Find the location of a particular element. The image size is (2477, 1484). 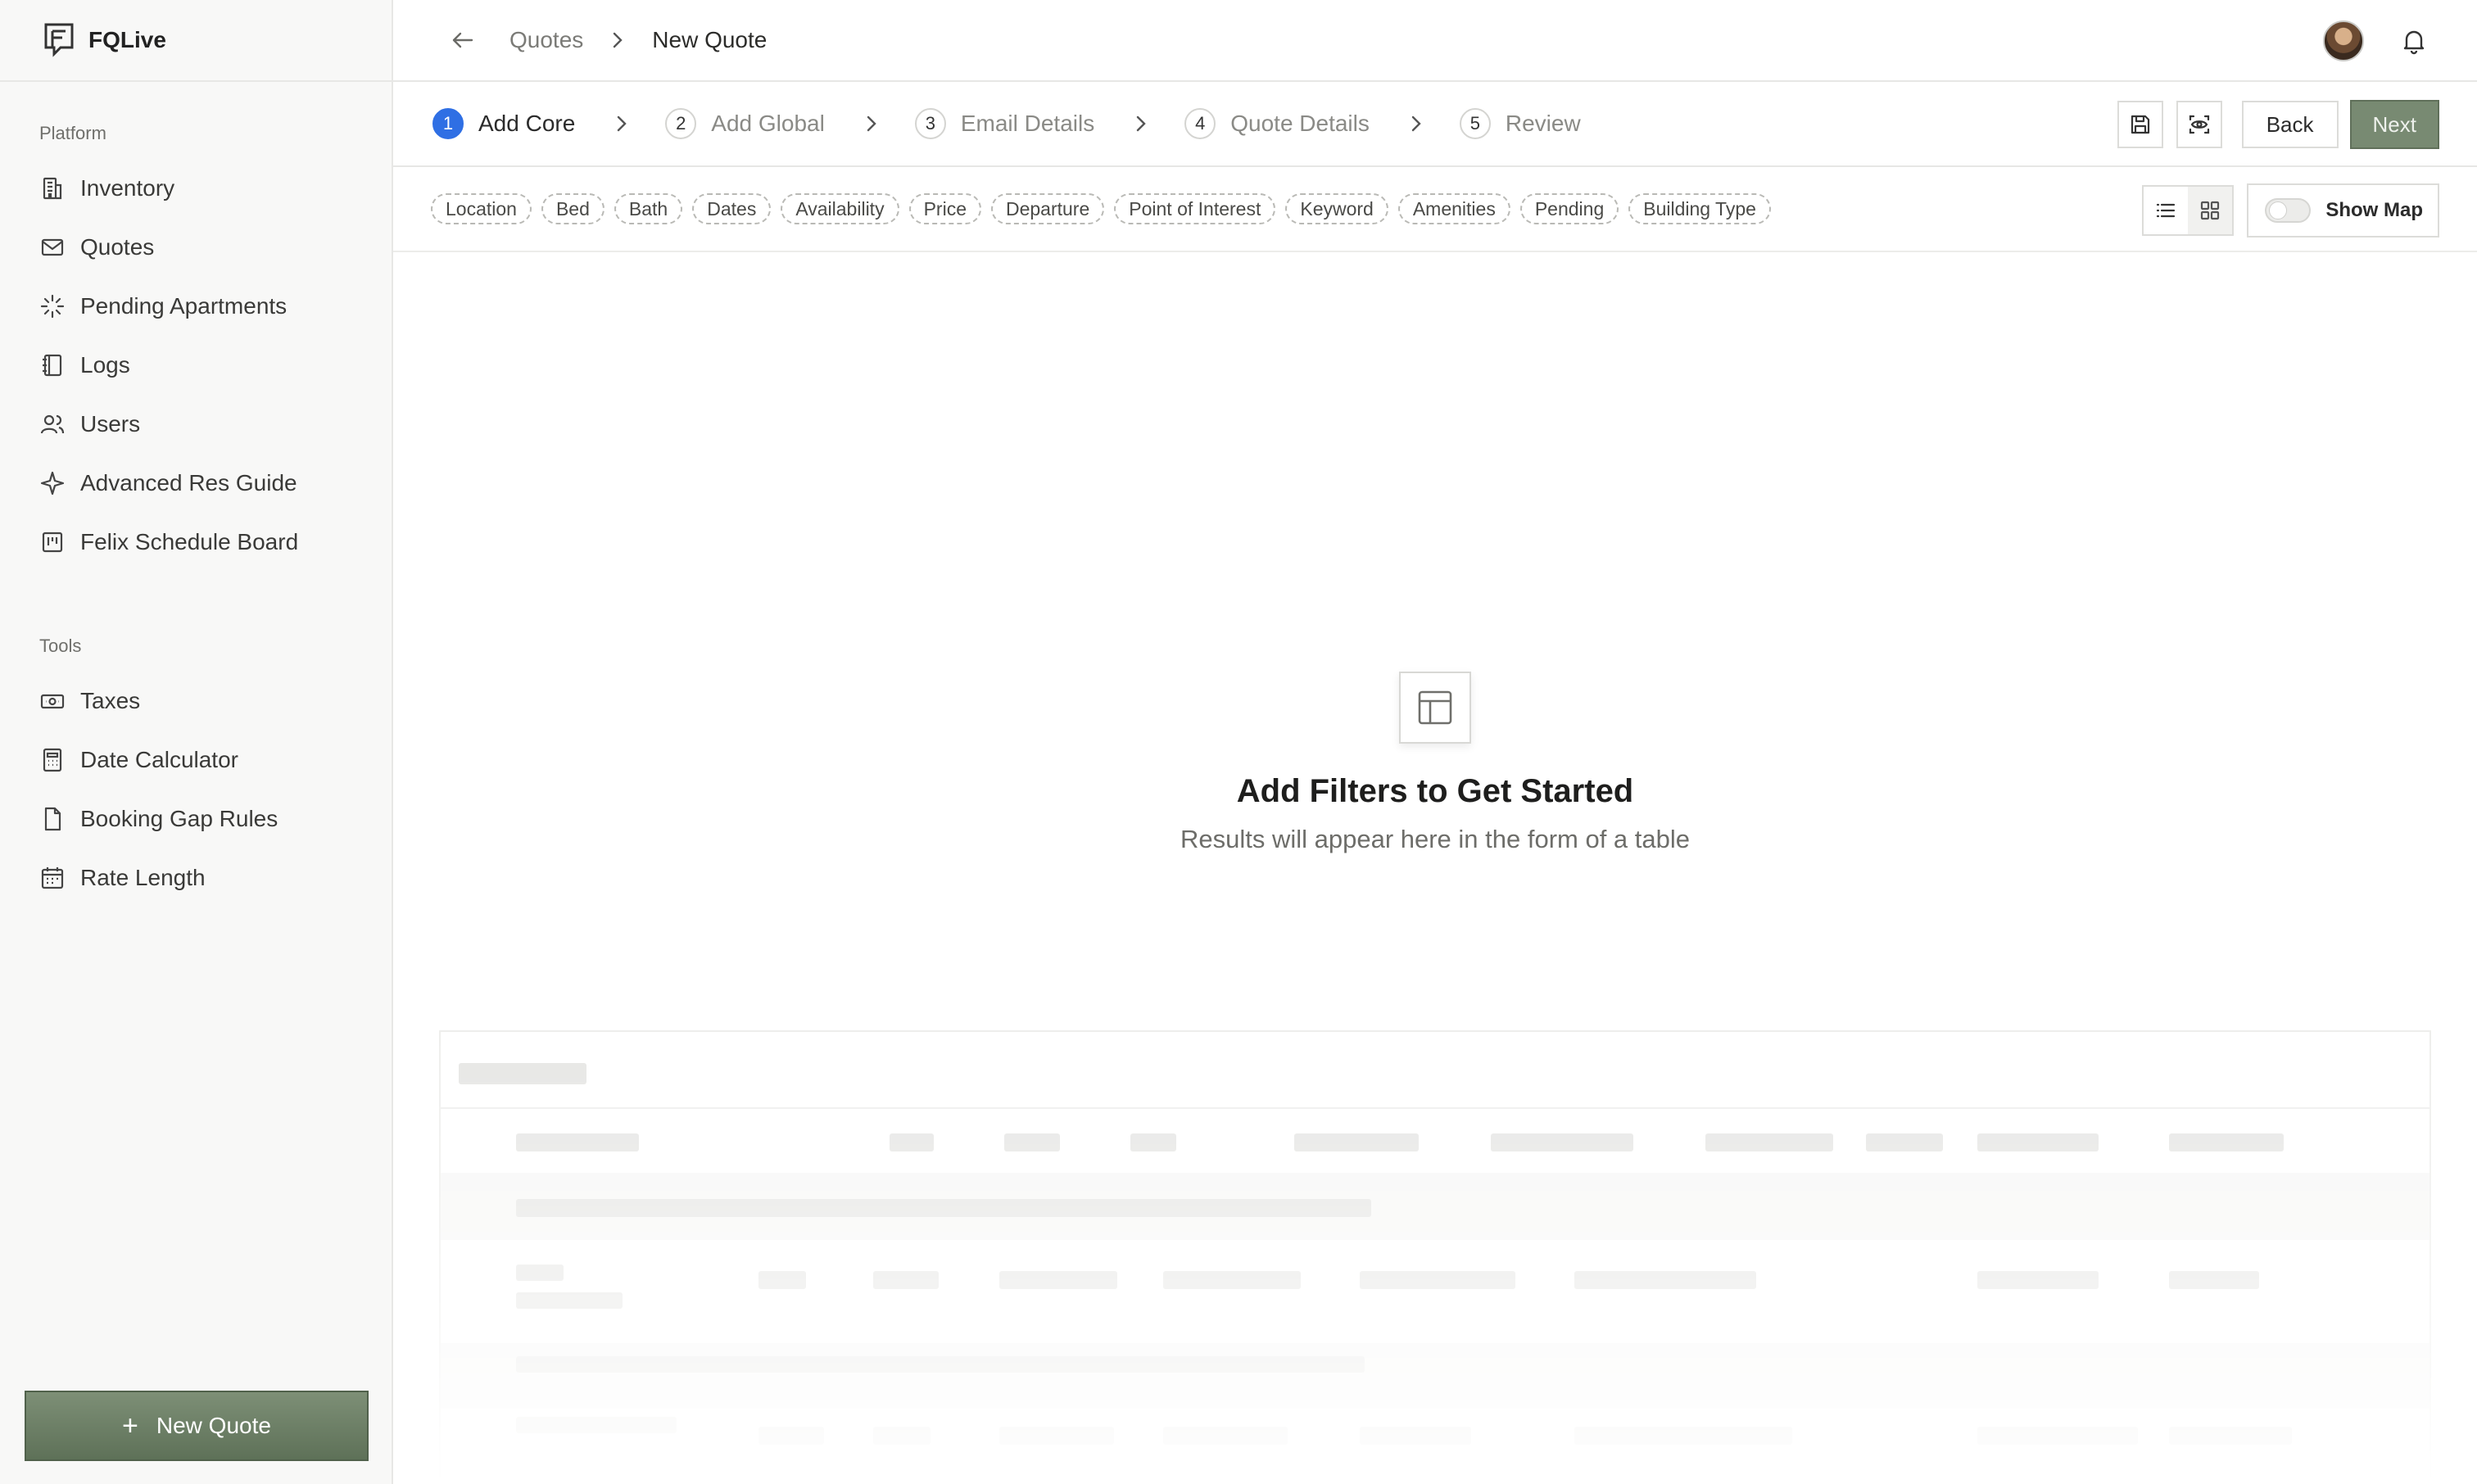

sidebar-item-pending-apartments: Pending Apartments is located at coordinates (196, 306).